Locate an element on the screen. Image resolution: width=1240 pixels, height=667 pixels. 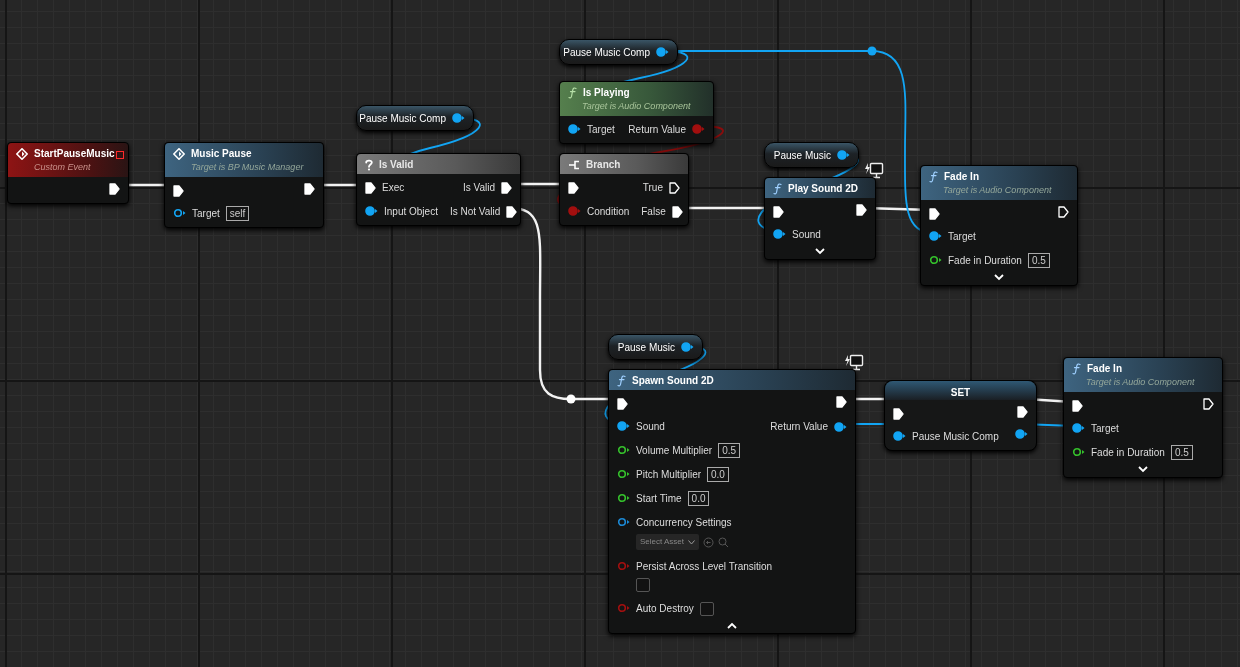
collapse-chevron-icon is located at coordinates (732, 625).